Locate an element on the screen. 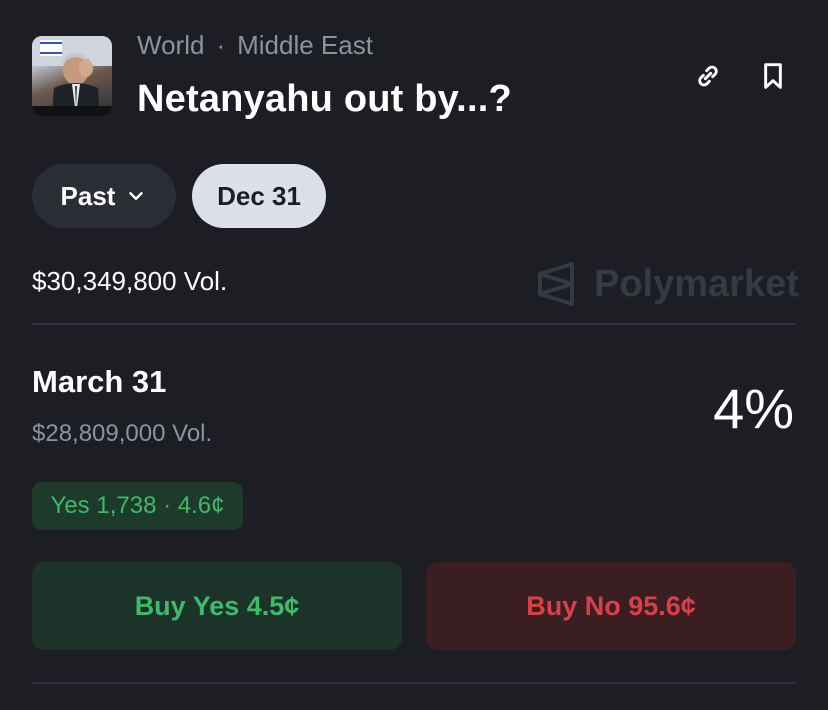 This screenshot has width=828, height=710. breadcrumb: World · Middle East is located at coordinates (255, 45).